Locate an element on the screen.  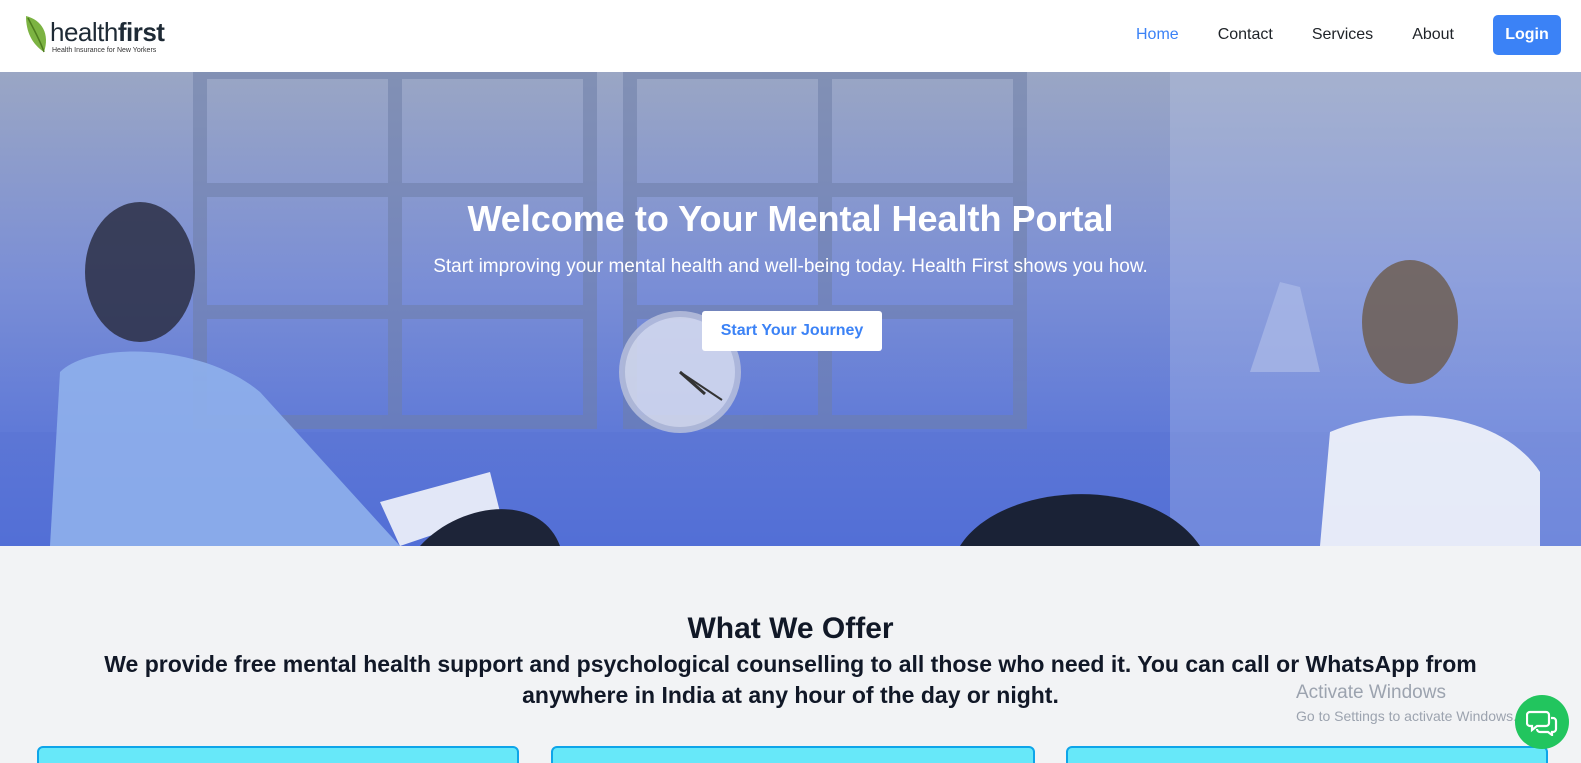
logo-tagline: Health Insurance for New Yorkers is located at coordinates (104, 50).